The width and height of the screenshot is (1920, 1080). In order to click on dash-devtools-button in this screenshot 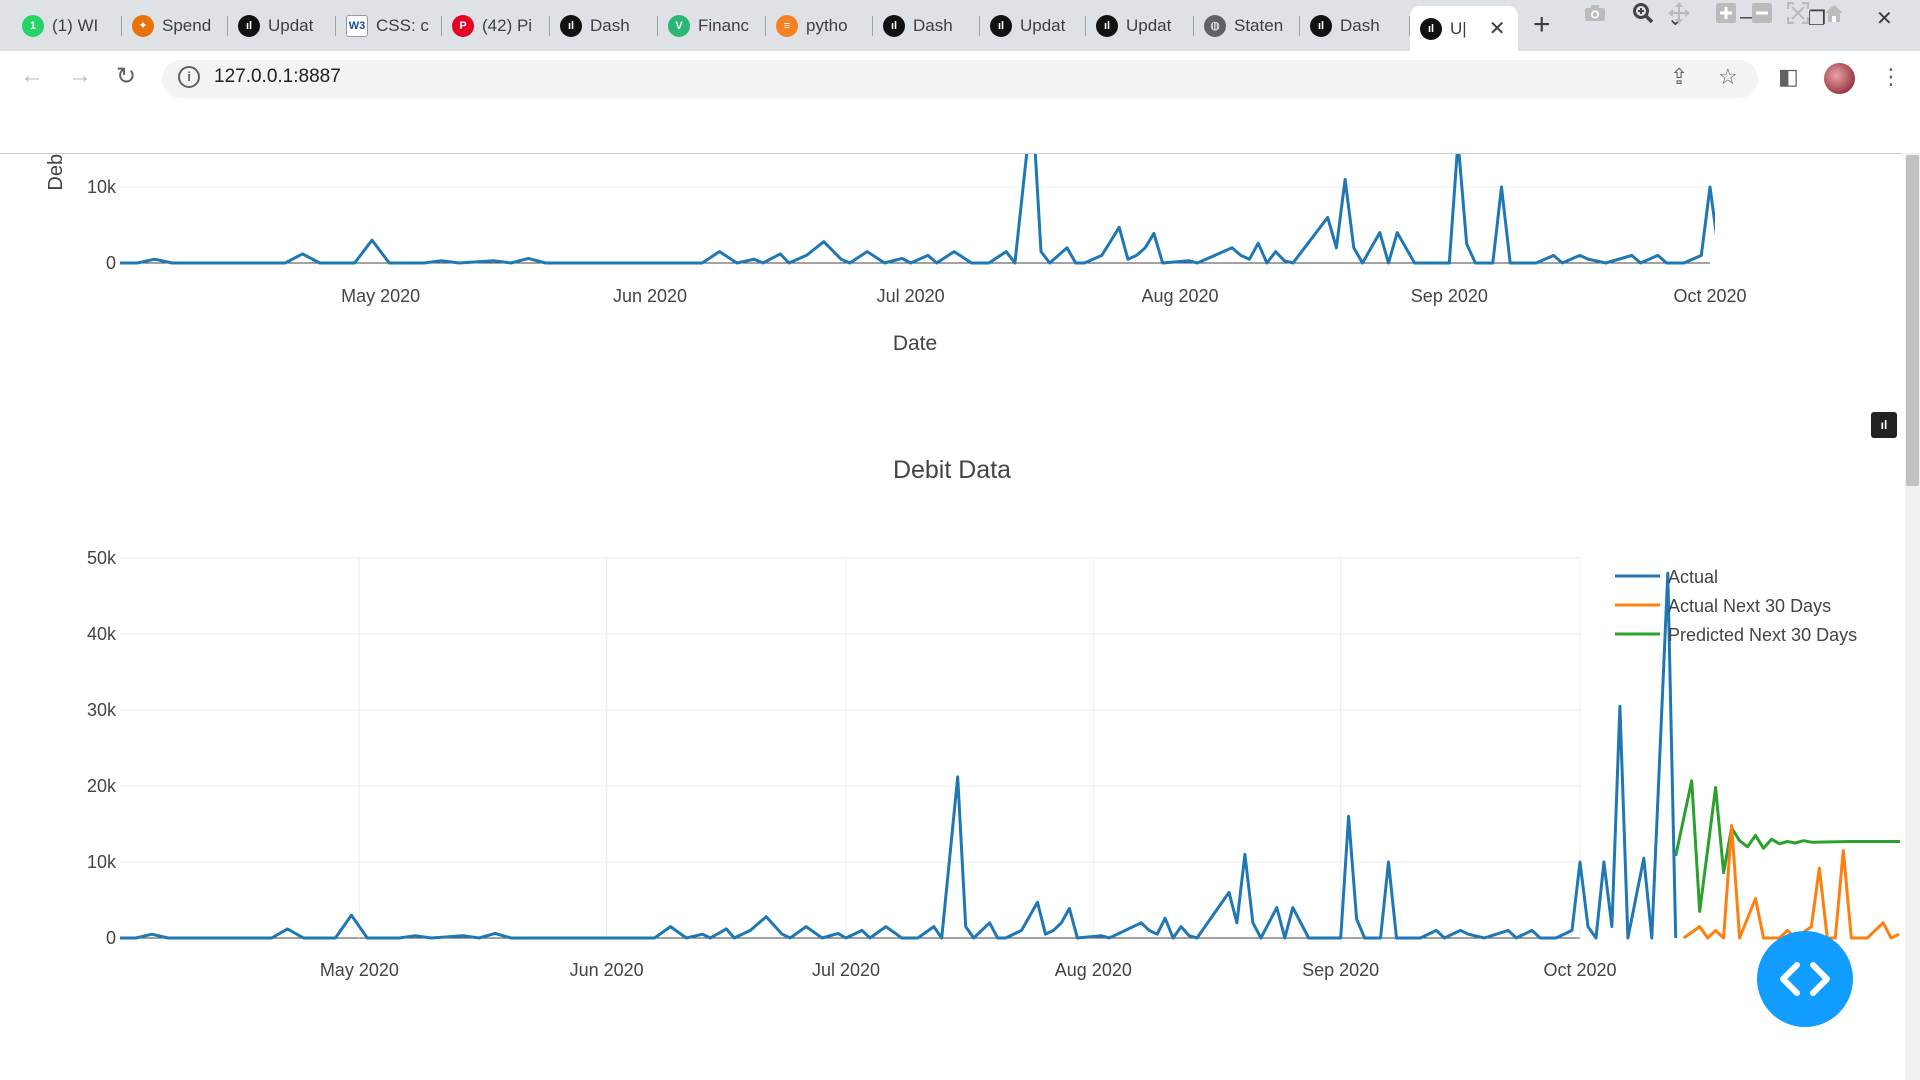, I will do `click(1805, 979)`.